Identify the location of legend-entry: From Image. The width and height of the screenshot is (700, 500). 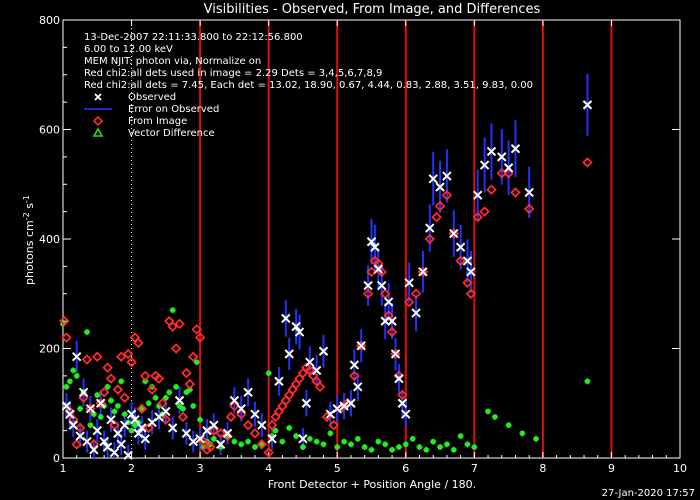
(139, 121).